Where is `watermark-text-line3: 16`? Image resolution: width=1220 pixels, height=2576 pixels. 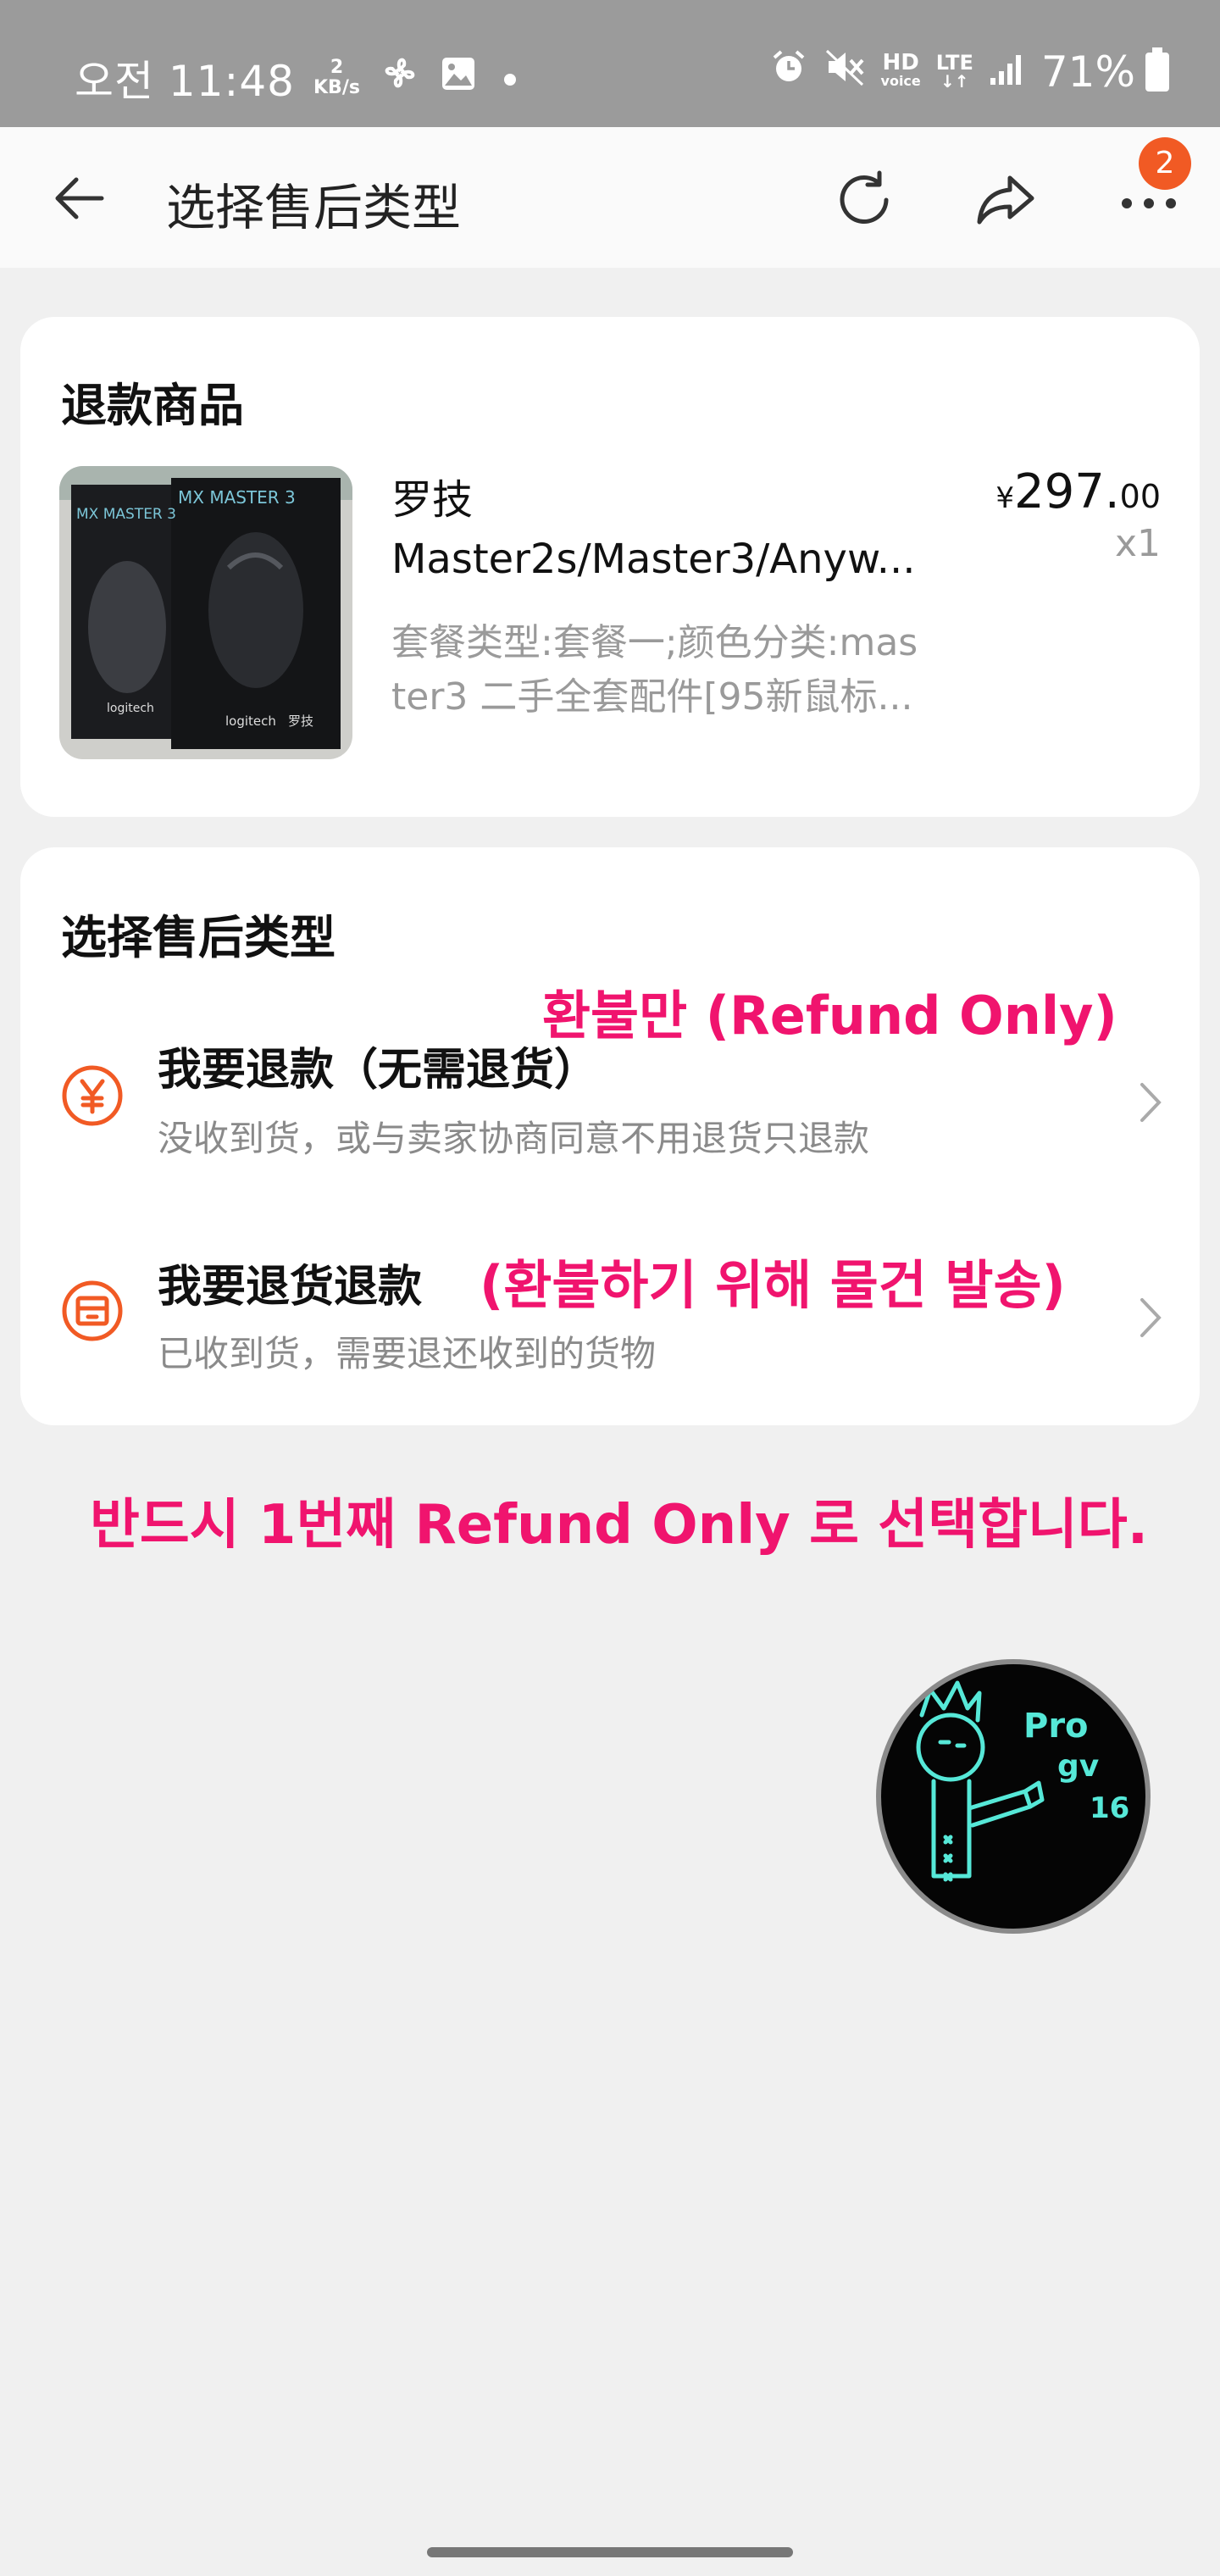
watermark-text-line3: 16 is located at coordinates (1110, 1808).